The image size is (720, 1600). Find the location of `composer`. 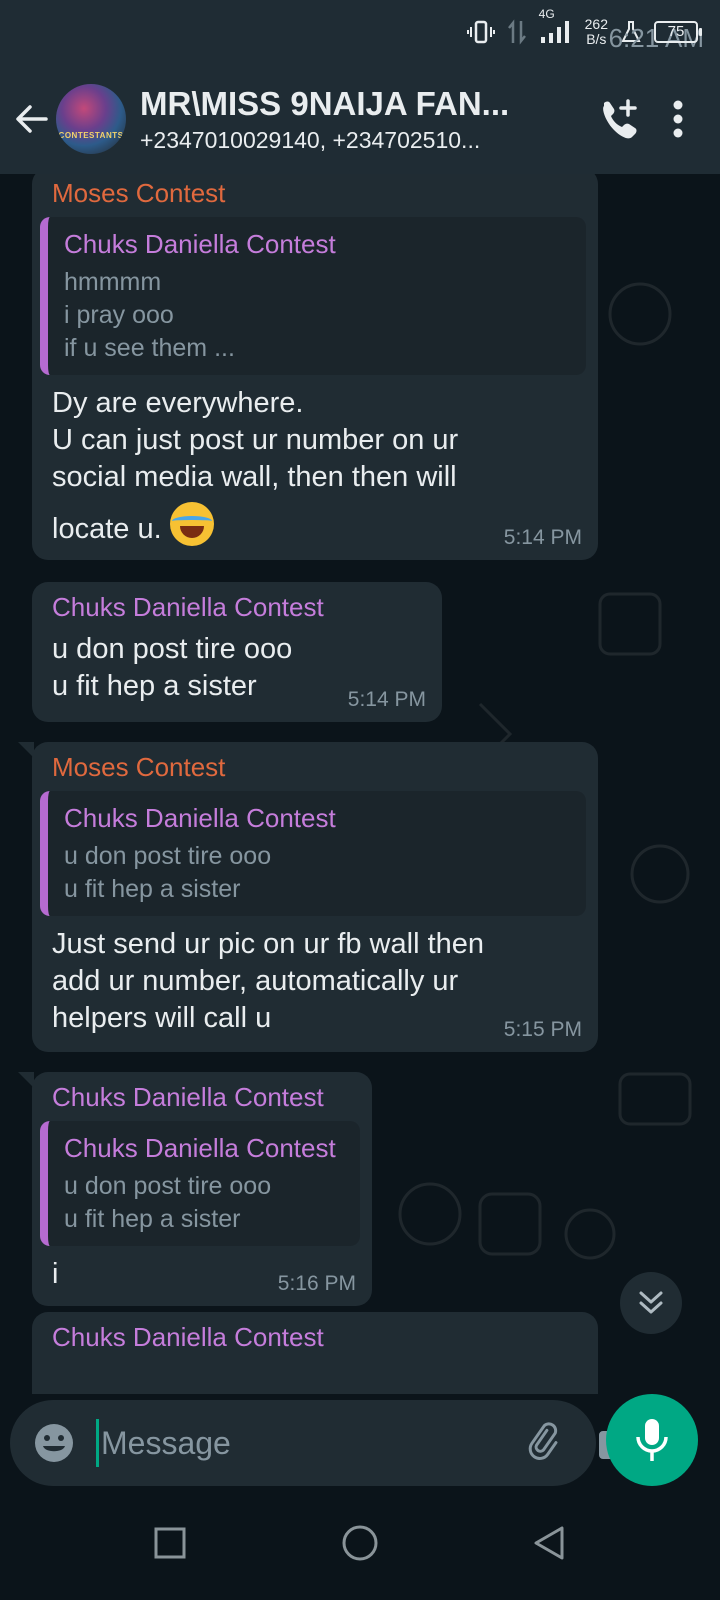

composer is located at coordinates (360, 1440).